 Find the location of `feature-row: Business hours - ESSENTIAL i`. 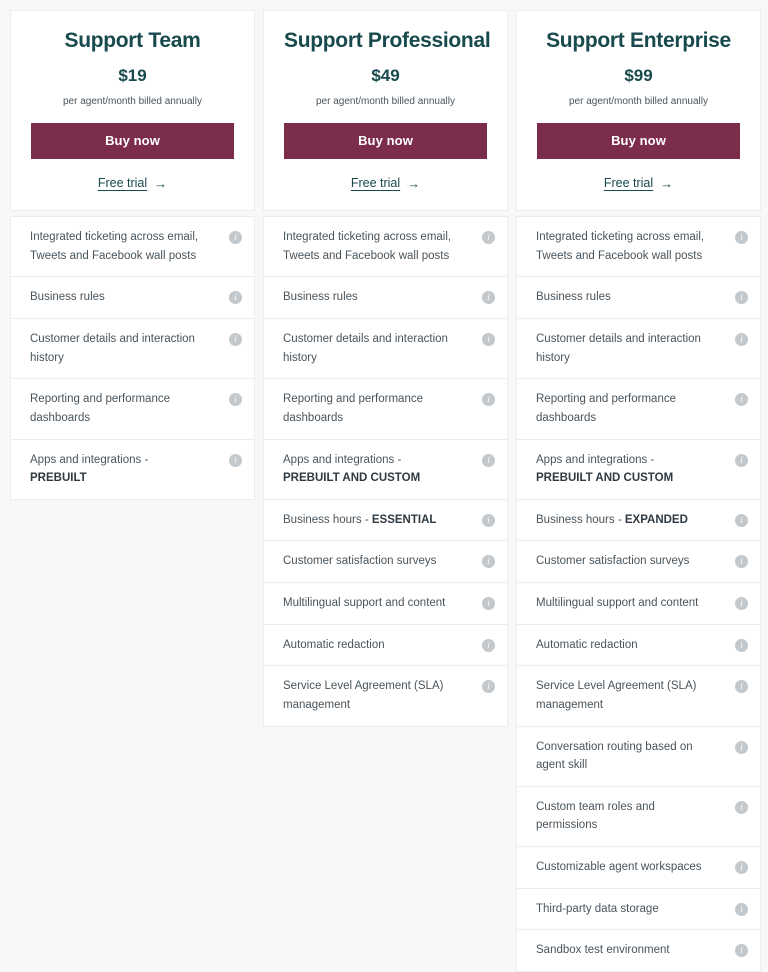

feature-row: Business hours - ESSENTIAL i is located at coordinates (385, 521).